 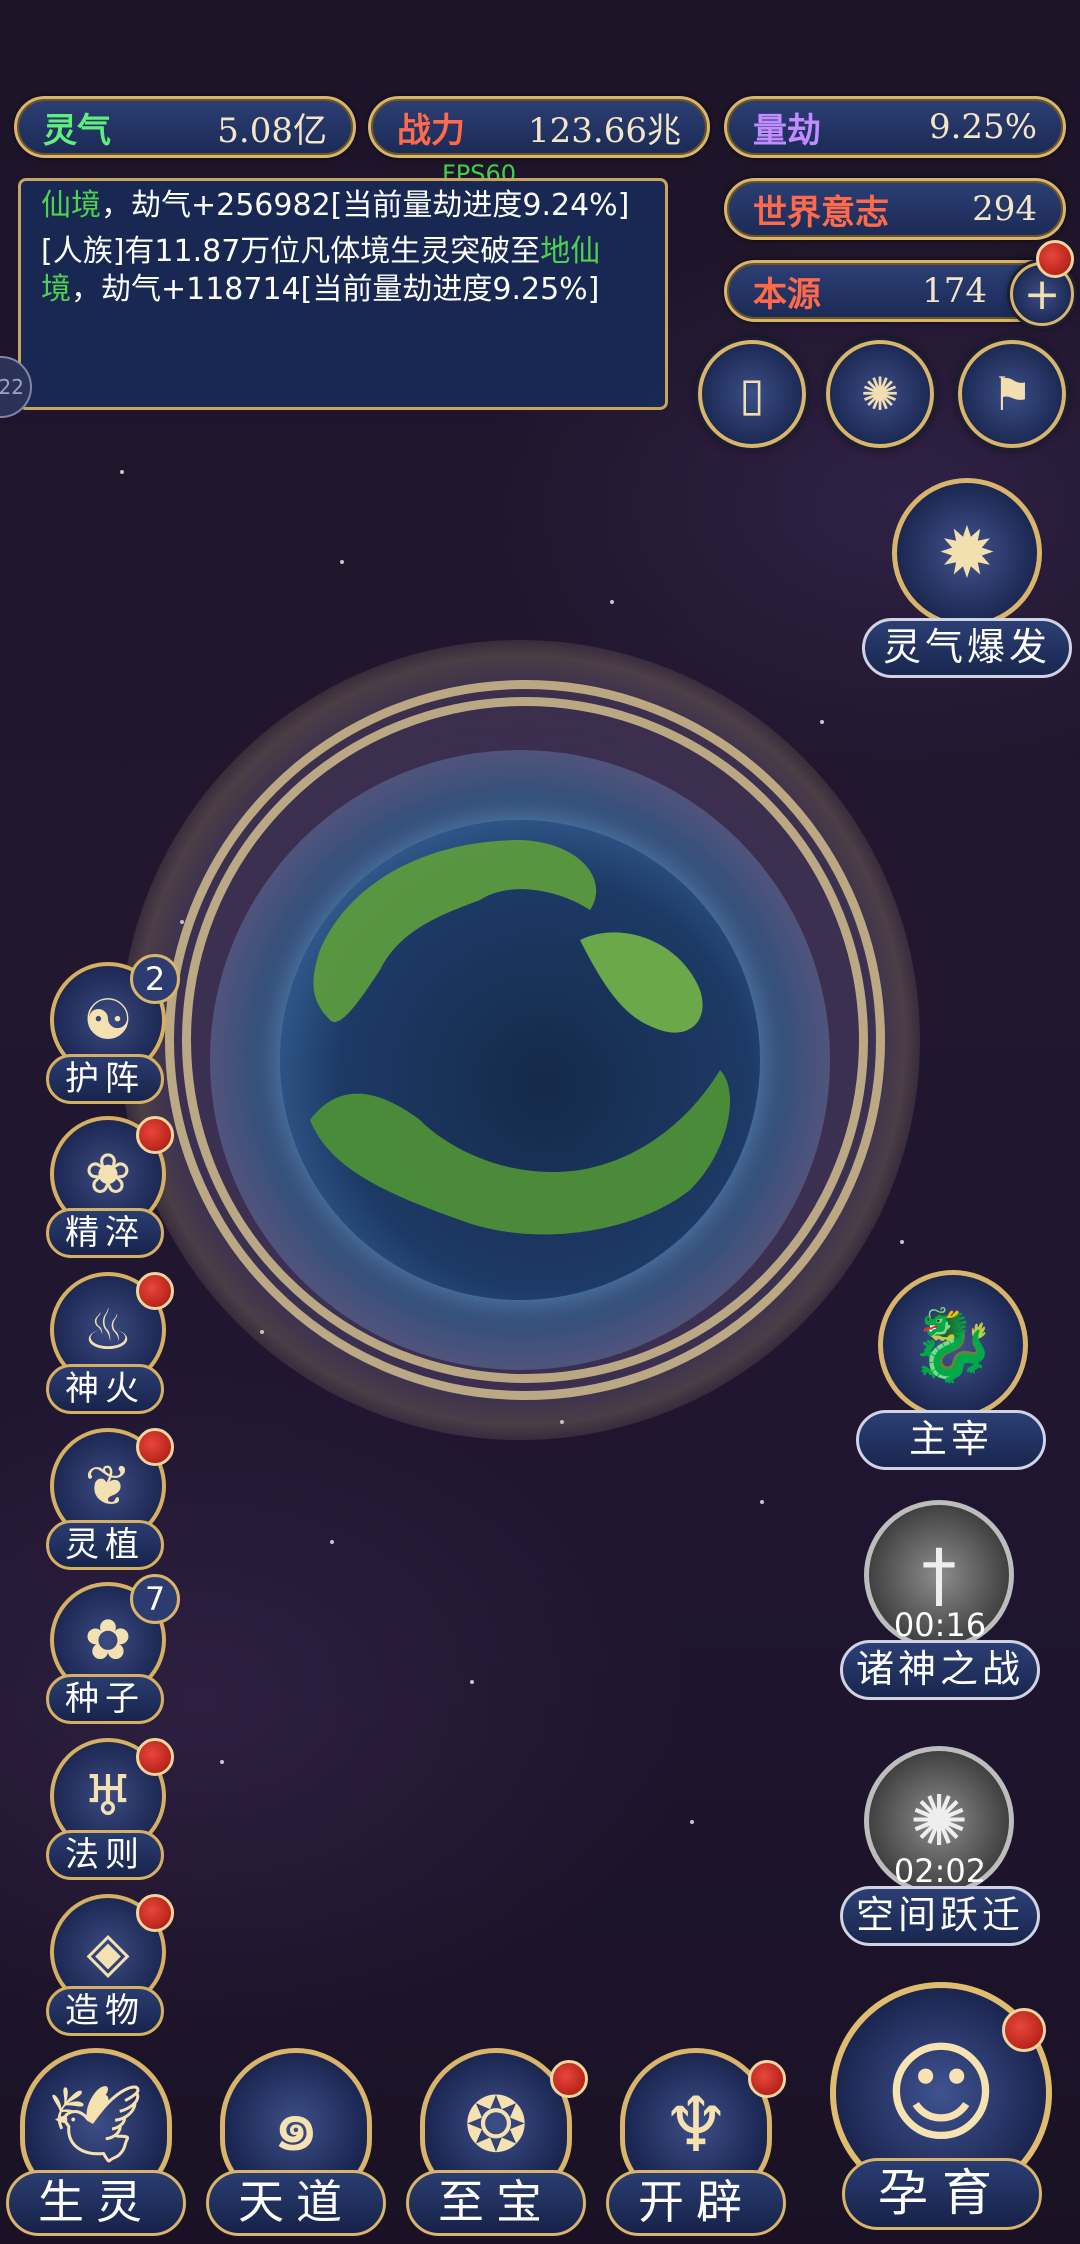 I want to click on kongjian-label: 空间跃迁, so click(x=940, y=1916).